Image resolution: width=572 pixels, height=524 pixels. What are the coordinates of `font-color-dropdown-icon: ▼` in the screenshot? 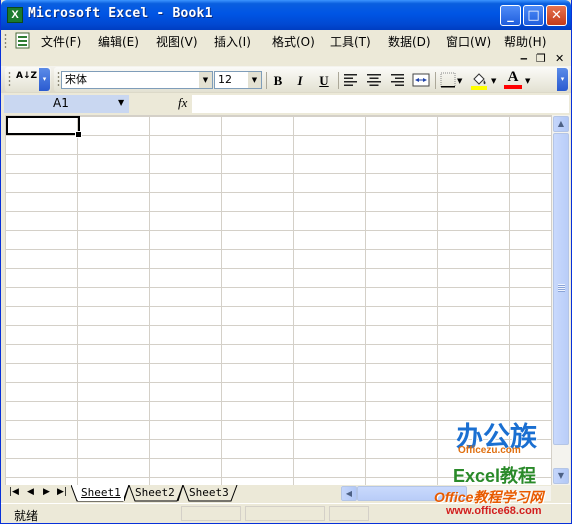 It's located at (527, 81).